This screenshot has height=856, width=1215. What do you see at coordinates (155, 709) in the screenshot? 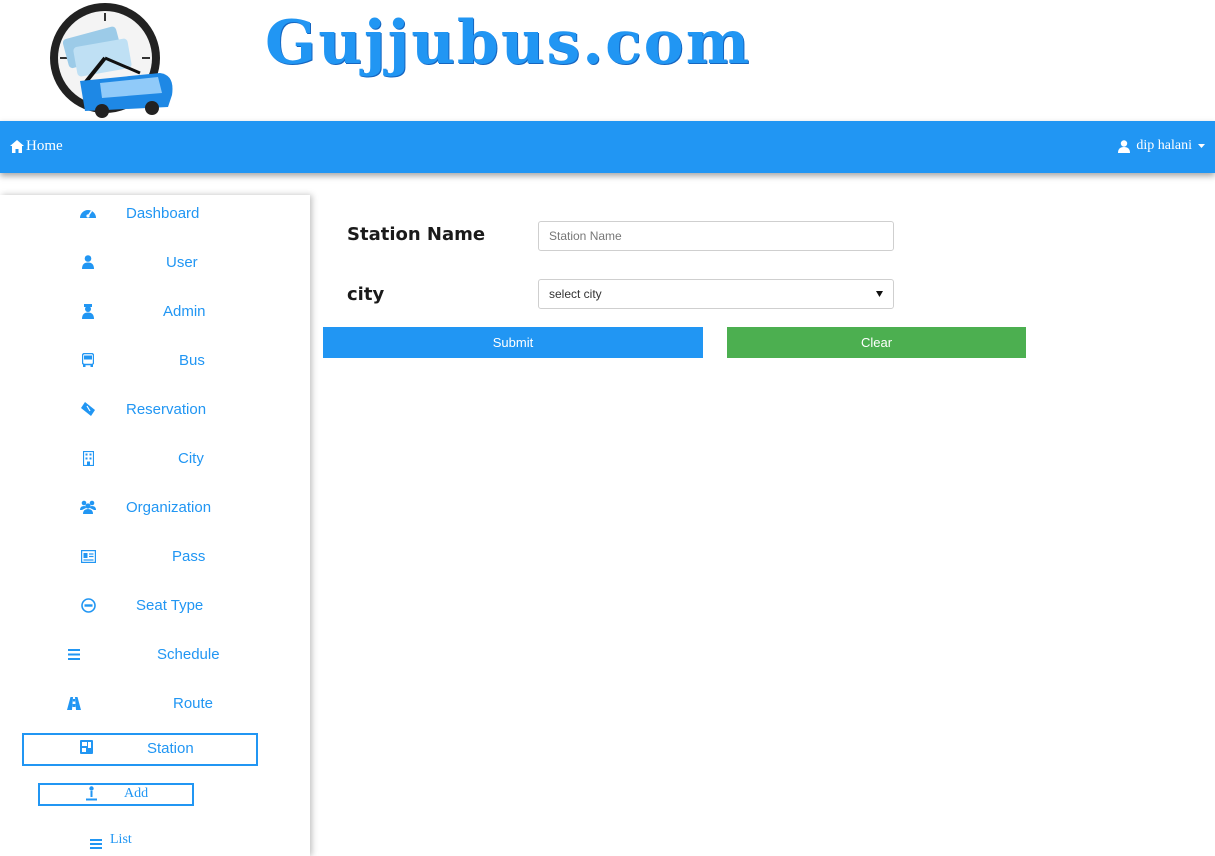
I see `sidebar-item-route: Route` at bounding box center [155, 709].